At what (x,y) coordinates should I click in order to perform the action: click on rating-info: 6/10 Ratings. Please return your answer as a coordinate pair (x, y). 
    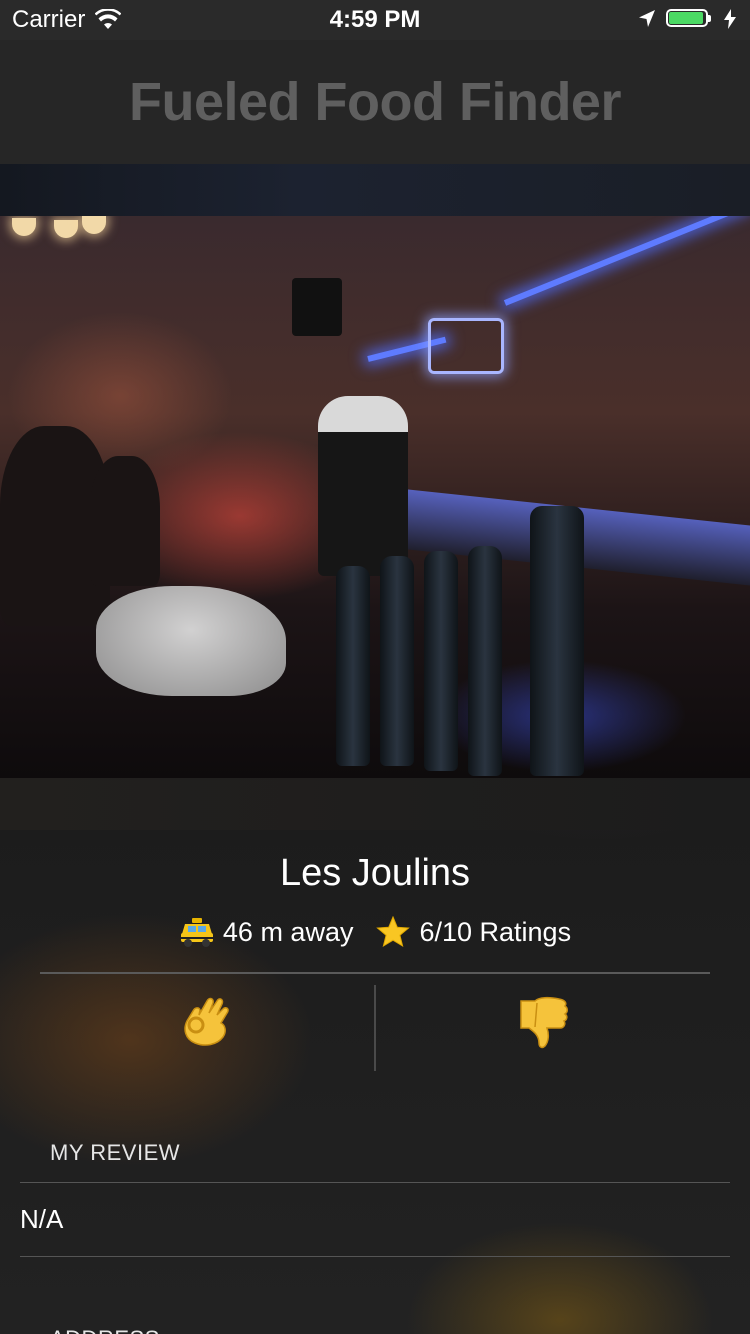
    Looking at the image, I should click on (473, 932).